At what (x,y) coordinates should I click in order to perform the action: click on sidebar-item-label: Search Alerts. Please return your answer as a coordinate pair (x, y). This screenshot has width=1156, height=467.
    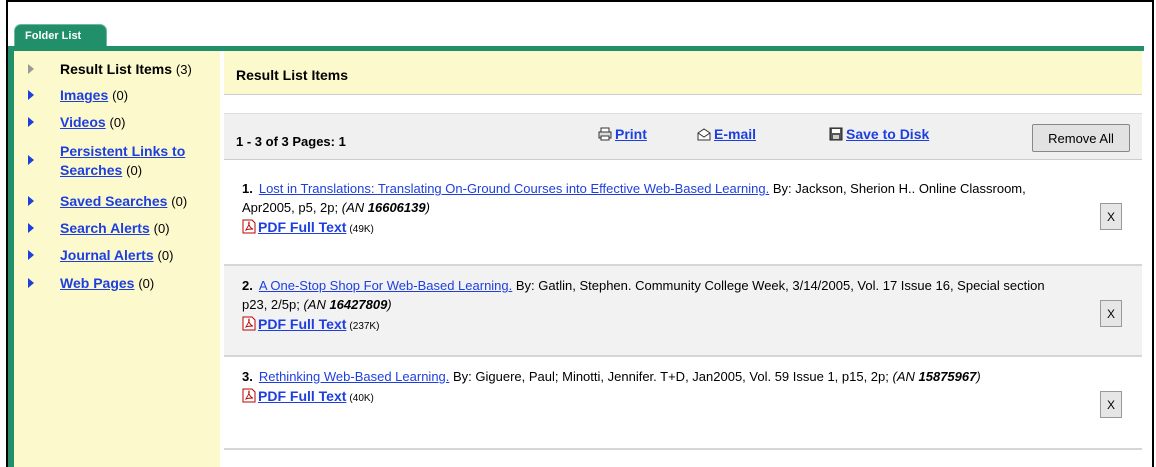
    Looking at the image, I should click on (105, 228).